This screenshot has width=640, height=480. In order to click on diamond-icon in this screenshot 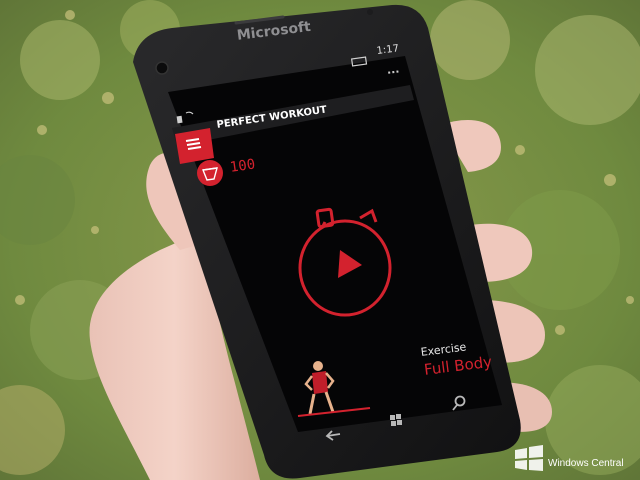, I will do `click(210, 173)`.